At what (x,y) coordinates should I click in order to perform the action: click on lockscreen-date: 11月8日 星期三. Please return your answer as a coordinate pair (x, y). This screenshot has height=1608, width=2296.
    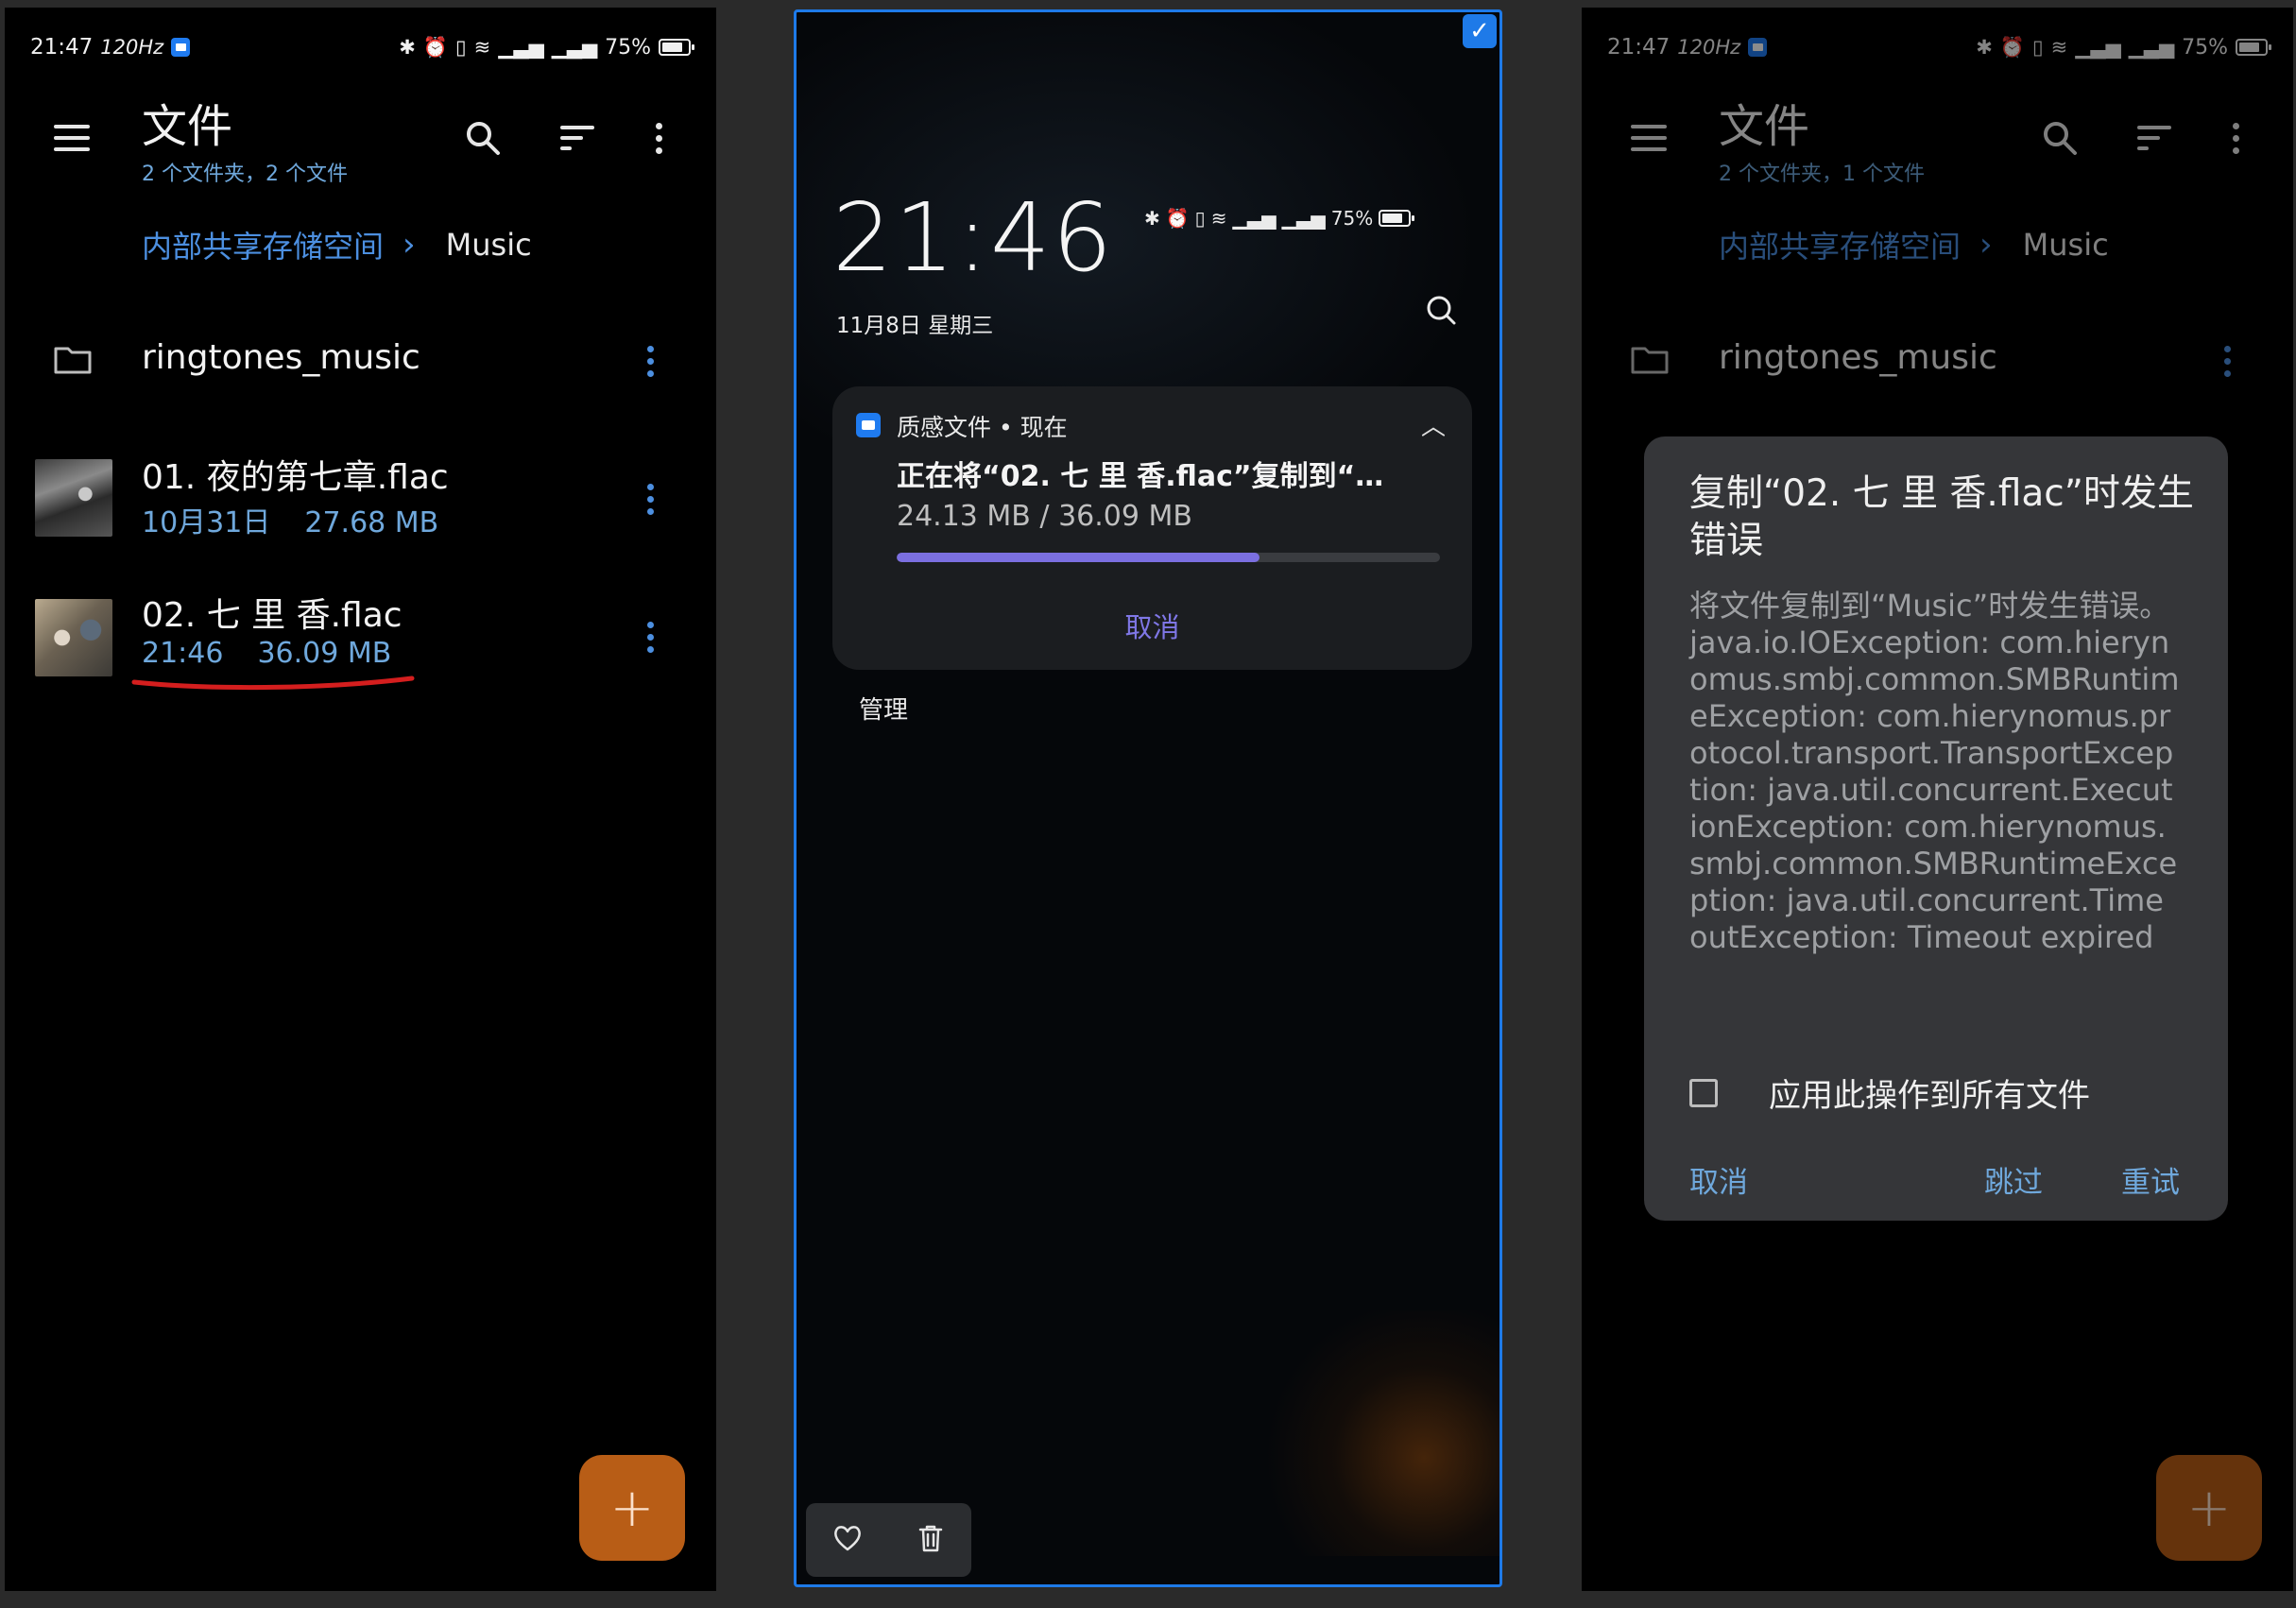
    Looking at the image, I should click on (915, 326).